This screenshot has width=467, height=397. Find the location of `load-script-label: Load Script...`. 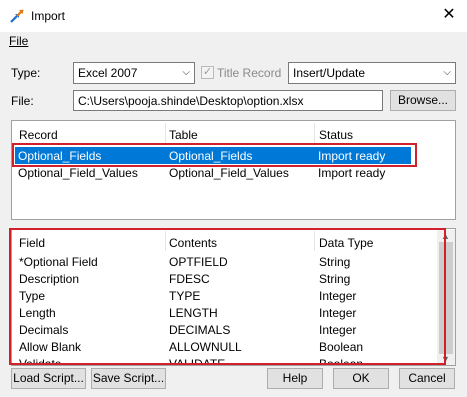

load-script-label: Load Script... is located at coordinates (48, 378).